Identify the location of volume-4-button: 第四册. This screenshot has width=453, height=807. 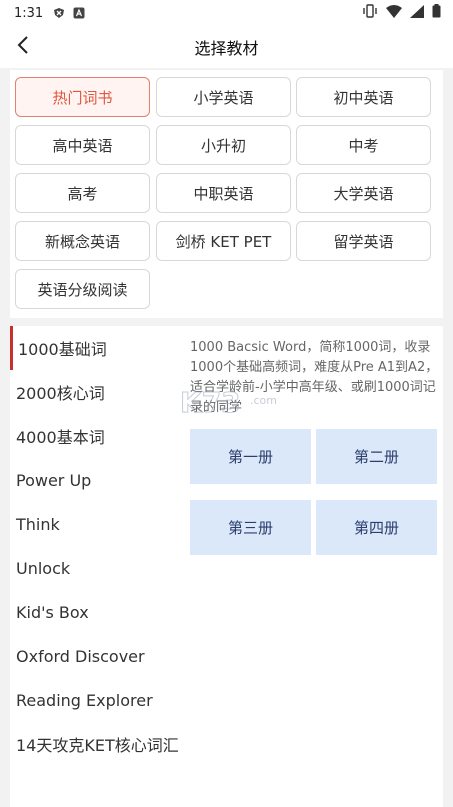
(376, 527).